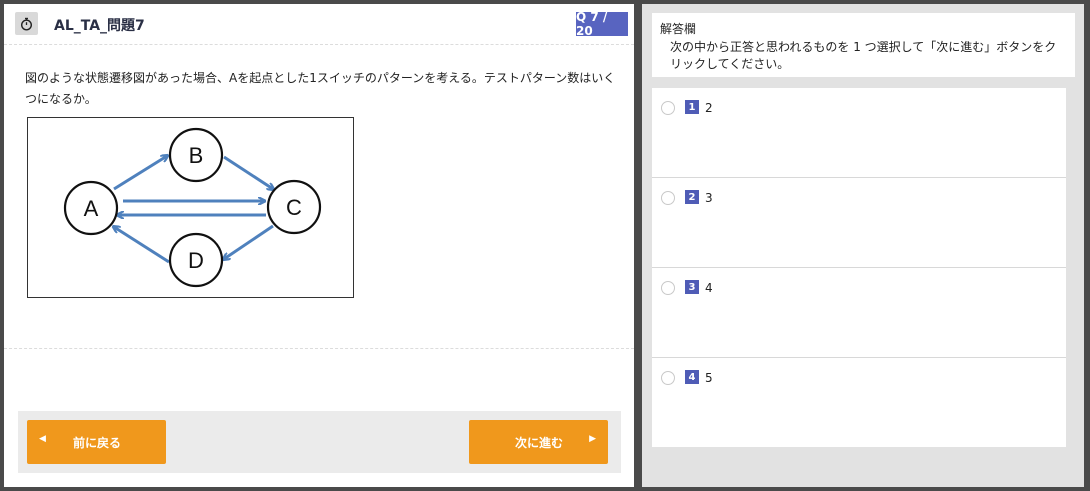  What do you see at coordinates (709, 378) in the screenshot?
I see `option-text: 5` at bounding box center [709, 378].